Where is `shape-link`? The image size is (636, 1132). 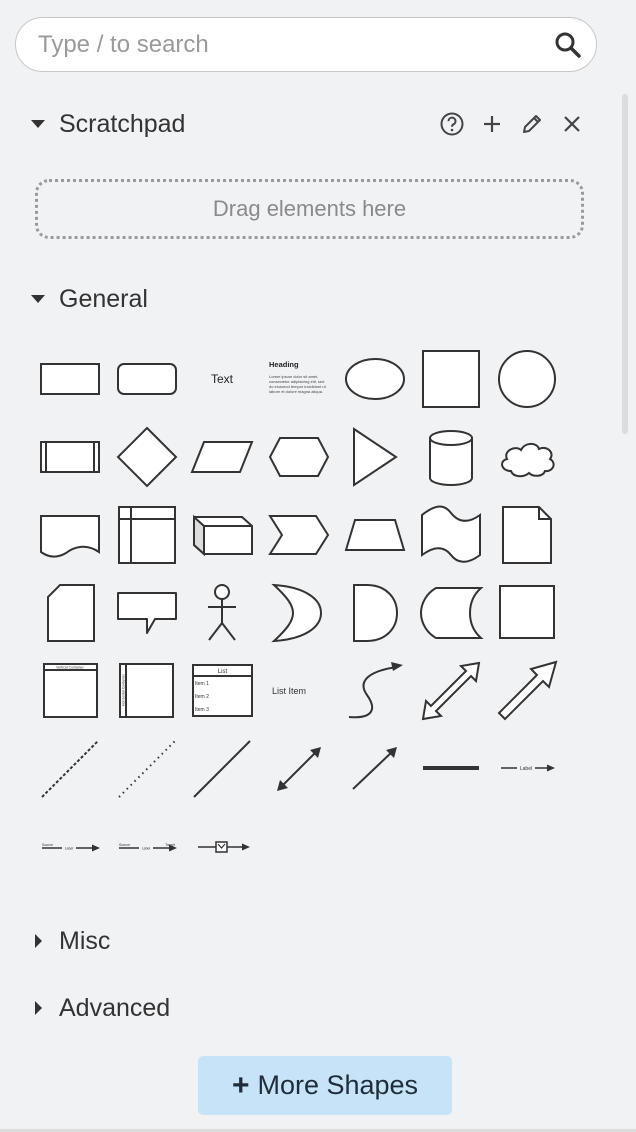 shape-link is located at coordinates (451, 769).